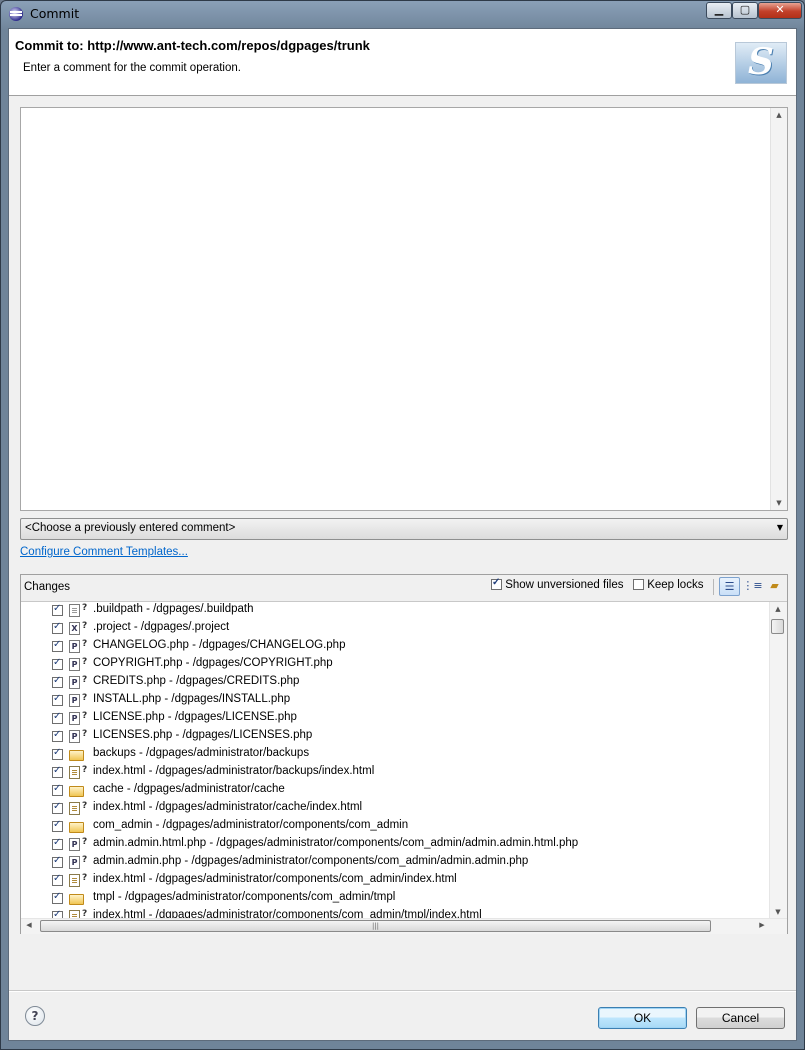 The height and width of the screenshot is (1050, 805). What do you see at coordinates (16, 14) in the screenshot?
I see `eclipse-icon` at bounding box center [16, 14].